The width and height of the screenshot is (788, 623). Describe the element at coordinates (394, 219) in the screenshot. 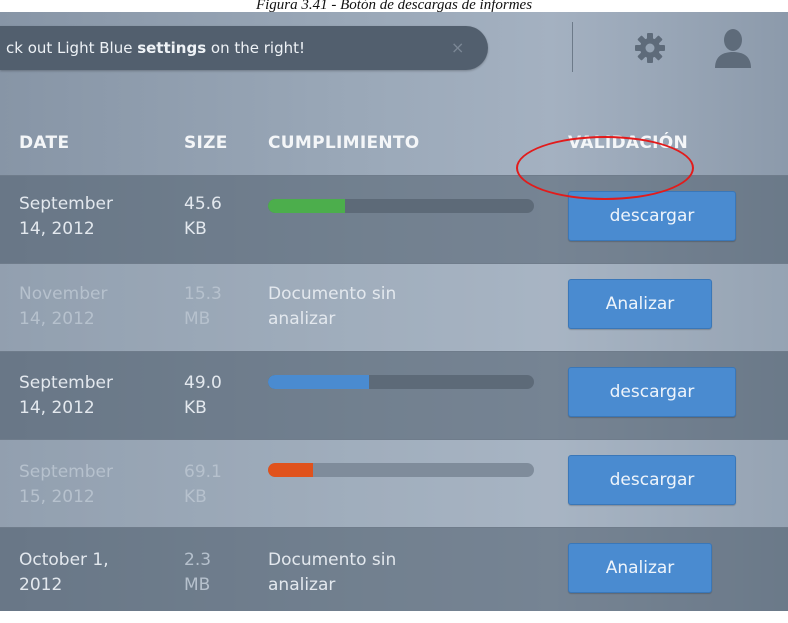

I see `table-row: September 14, 2012 45.6 KB descargar` at that location.